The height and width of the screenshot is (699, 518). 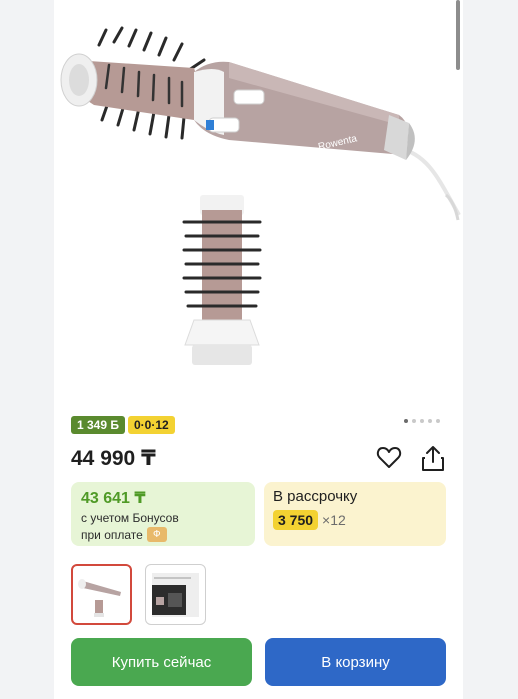 I want to click on thumbnail-product, so click(x=101, y=594).